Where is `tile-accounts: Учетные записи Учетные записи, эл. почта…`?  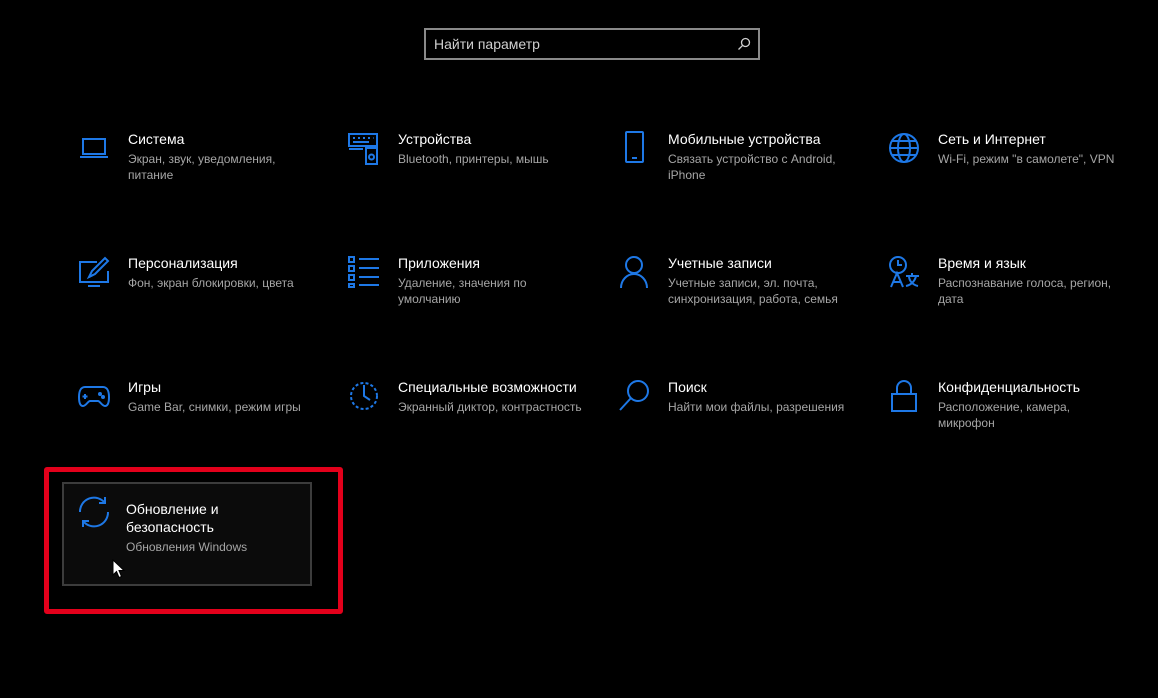 tile-accounts: Учетные записи Учетные записи, эл. почта… is located at coordinates (729, 300).